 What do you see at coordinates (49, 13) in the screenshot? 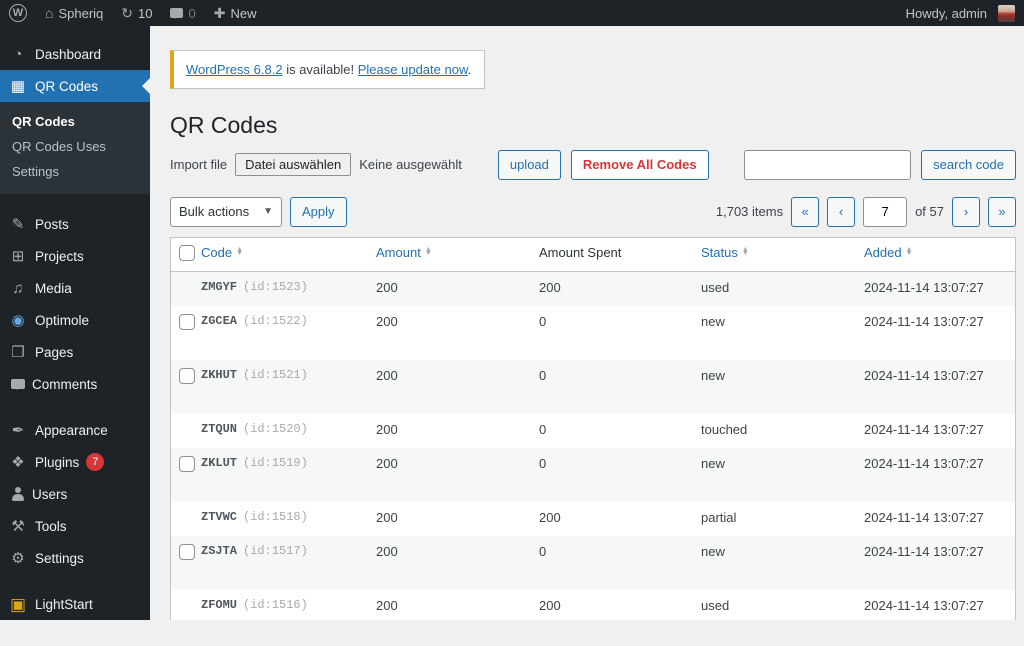
I see `home-icon: ⌂` at bounding box center [49, 13].